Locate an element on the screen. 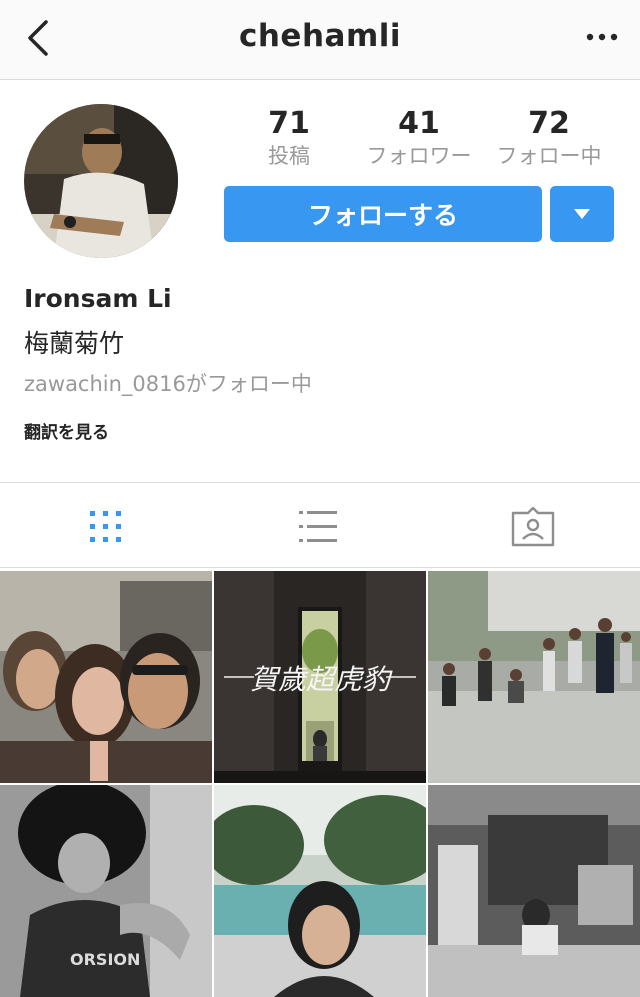 This screenshot has height=997, width=640. post-caption-overlay: 賀歲超虎豹 is located at coordinates (321, 679).